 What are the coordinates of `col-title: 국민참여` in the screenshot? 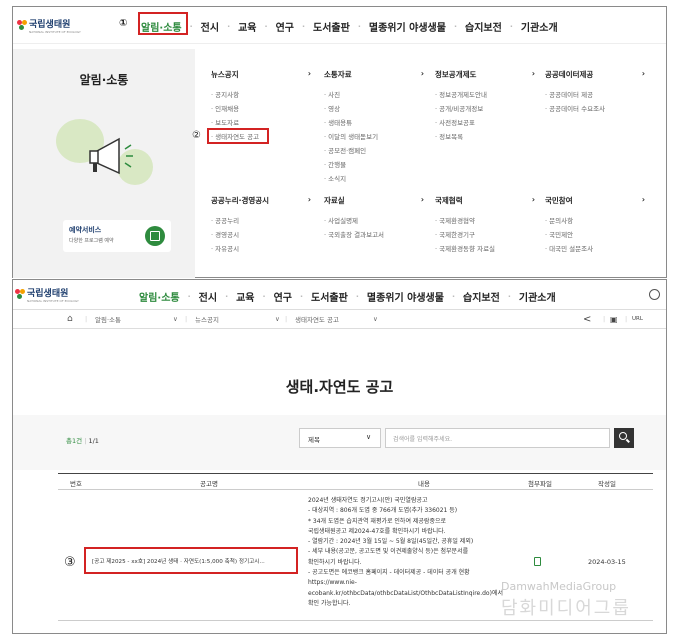 It's located at (559, 200).